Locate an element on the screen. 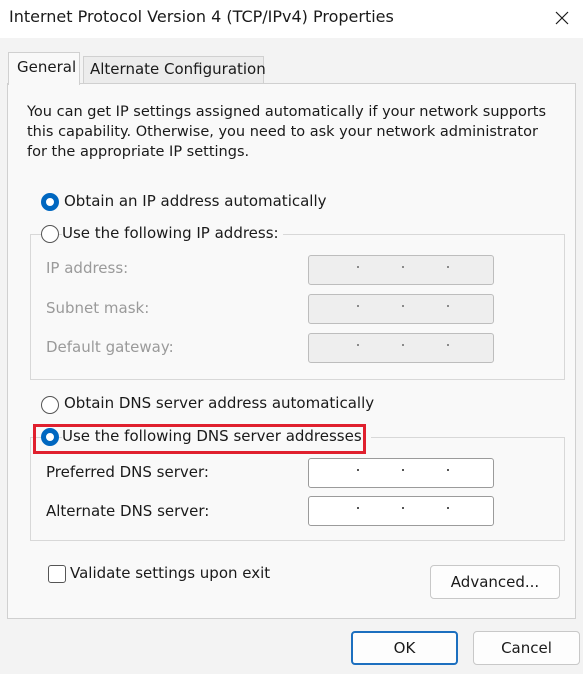 The height and width of the screenshot is (674, 583). validate-label: Validate settings upon exit is located at coordinates (170, 573).